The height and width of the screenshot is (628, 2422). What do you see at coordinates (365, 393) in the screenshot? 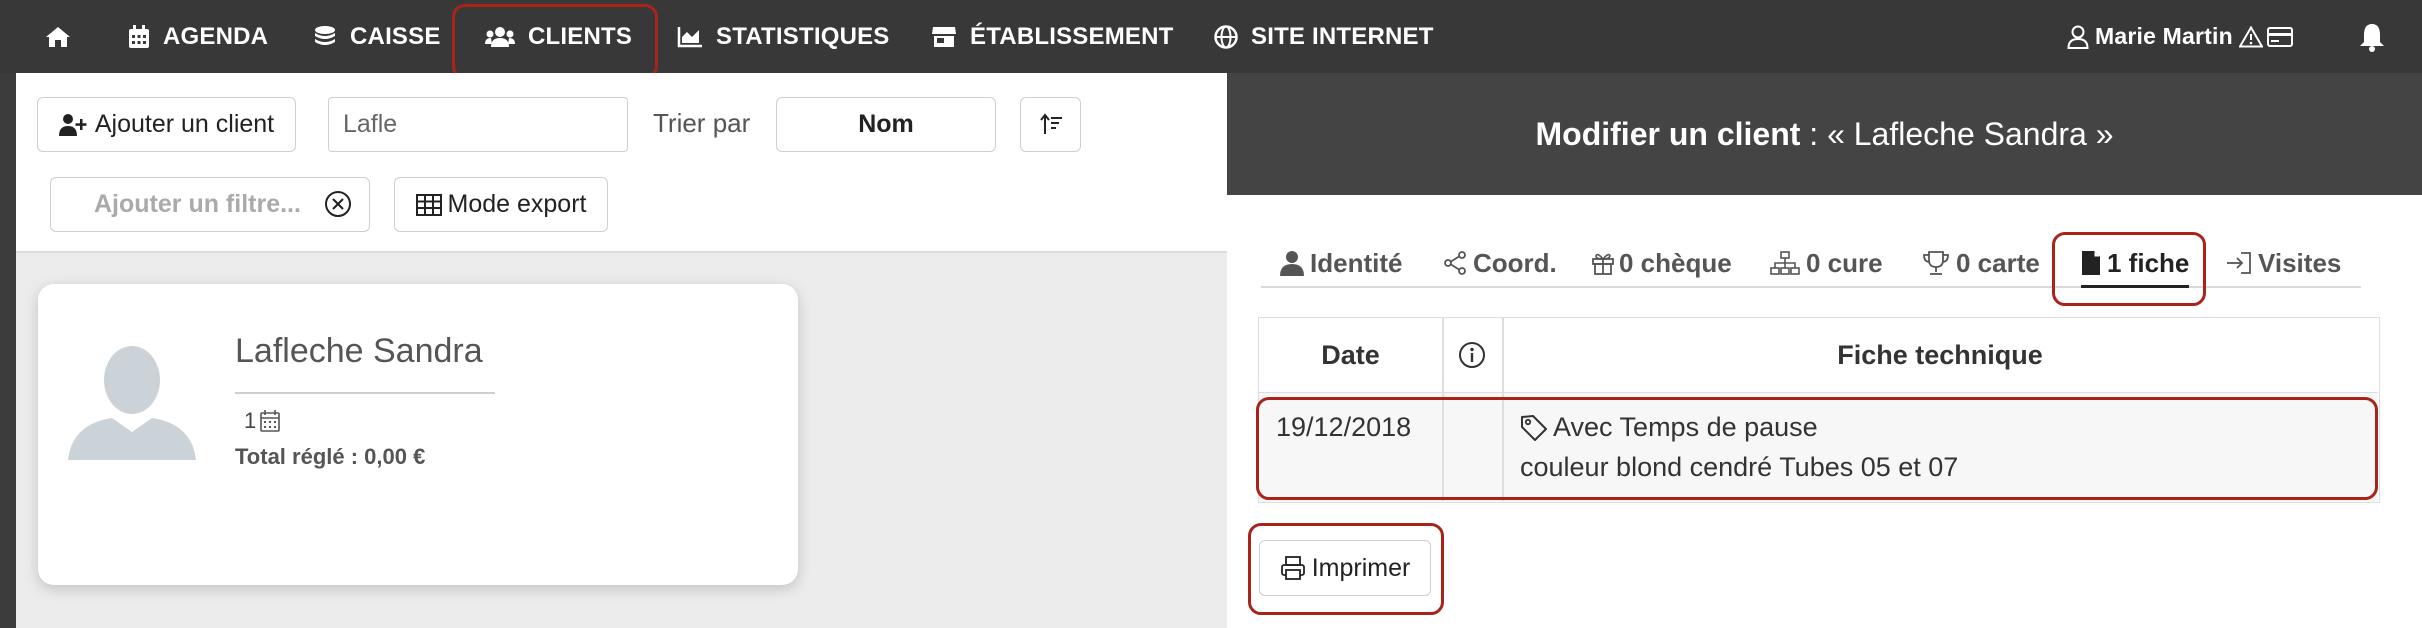
I see `client-card-divider` at bounding box center [365, 393].